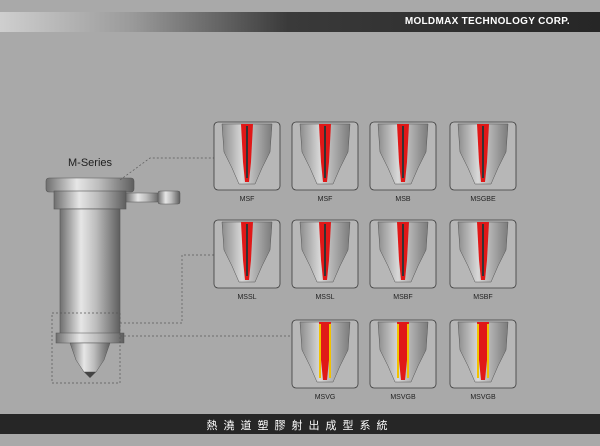 This screenshot has height=446, width=600. I want to click on nozzle-tile-msb, so click(403, 156).